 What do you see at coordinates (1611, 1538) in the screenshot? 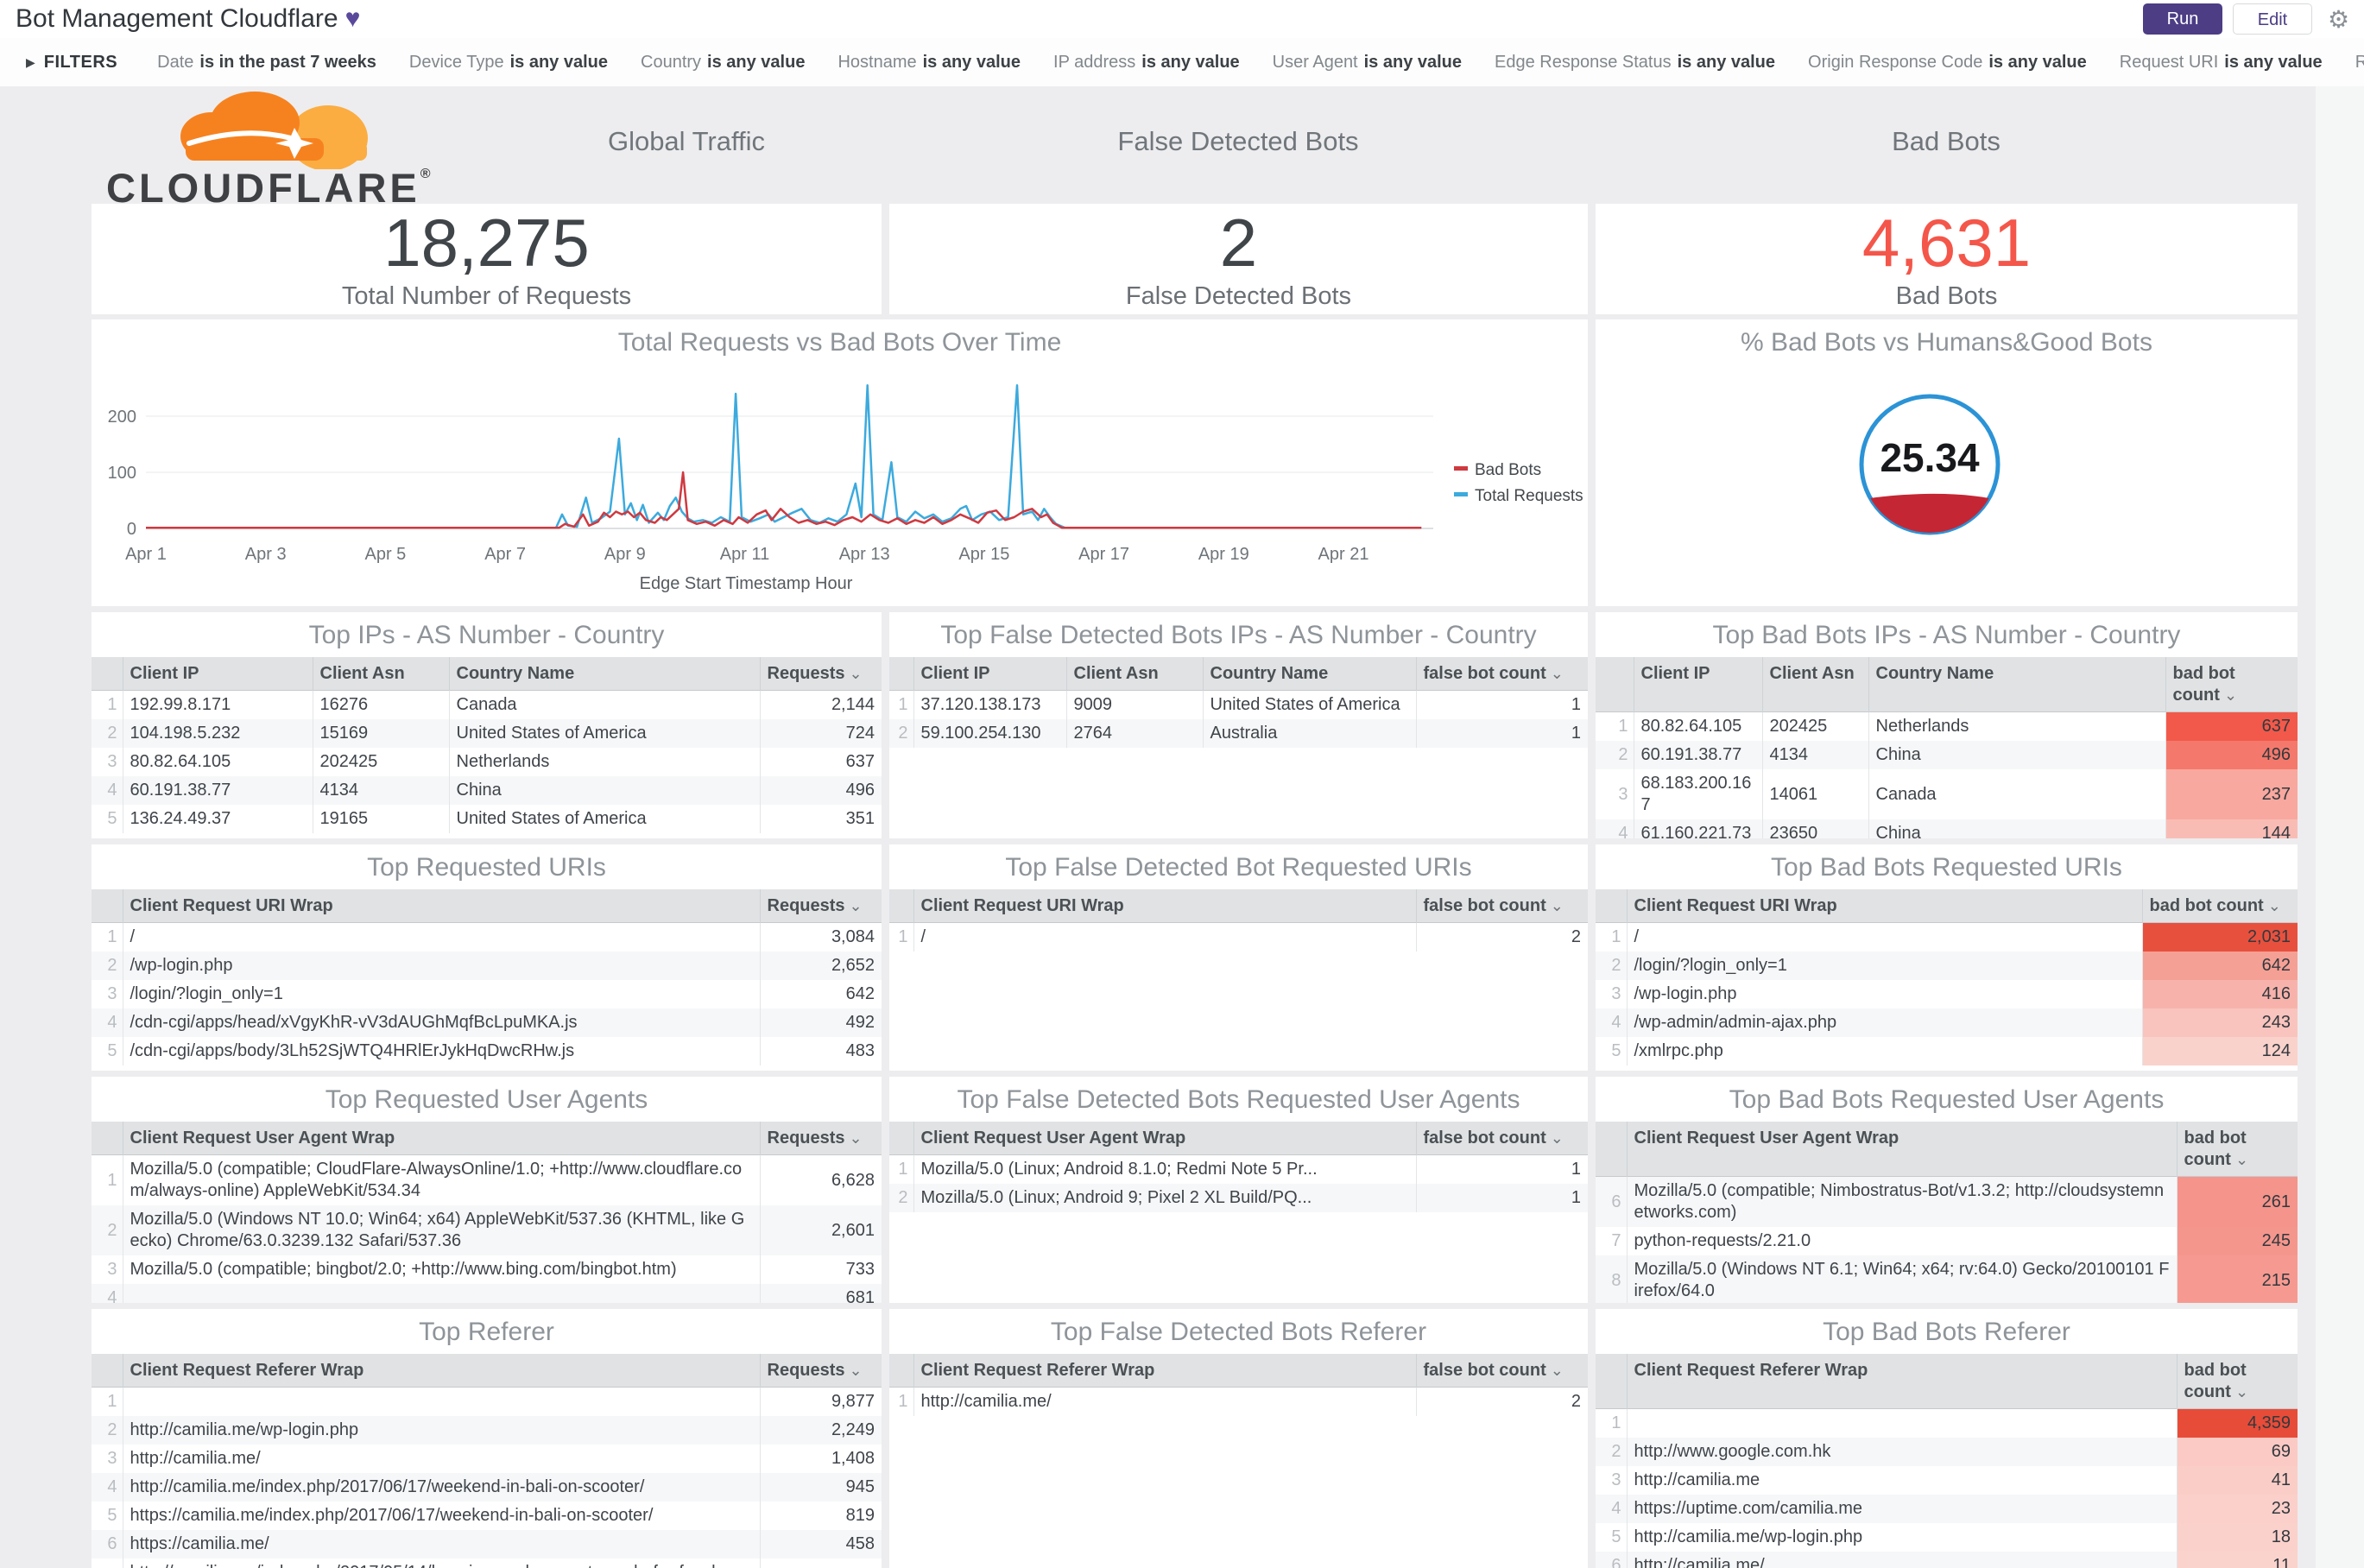
I see `row-number: 5` at bounding box center [1611, 1538].